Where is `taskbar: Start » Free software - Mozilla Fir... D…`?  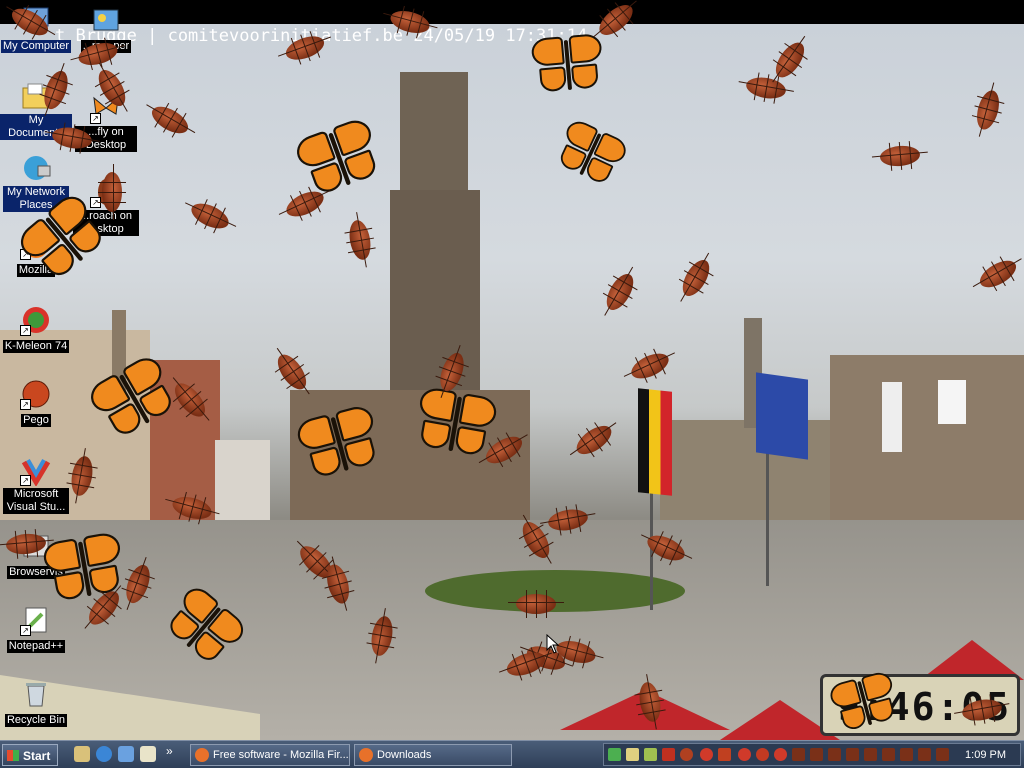
taskbar: Start » Free software - Mozilla Fir... D… is located at coordinates (512, 754).